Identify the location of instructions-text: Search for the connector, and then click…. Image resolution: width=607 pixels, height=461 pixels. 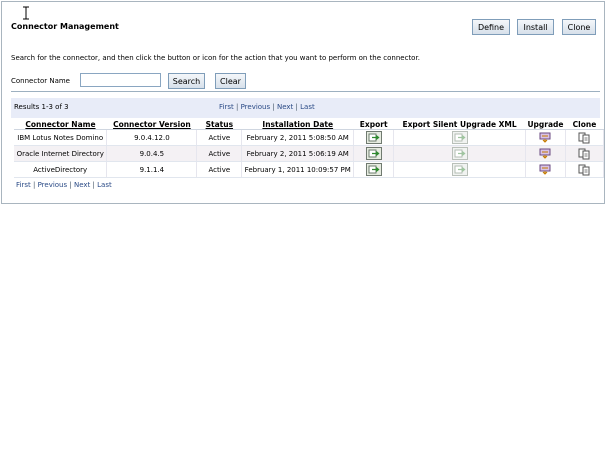
(215, 58).